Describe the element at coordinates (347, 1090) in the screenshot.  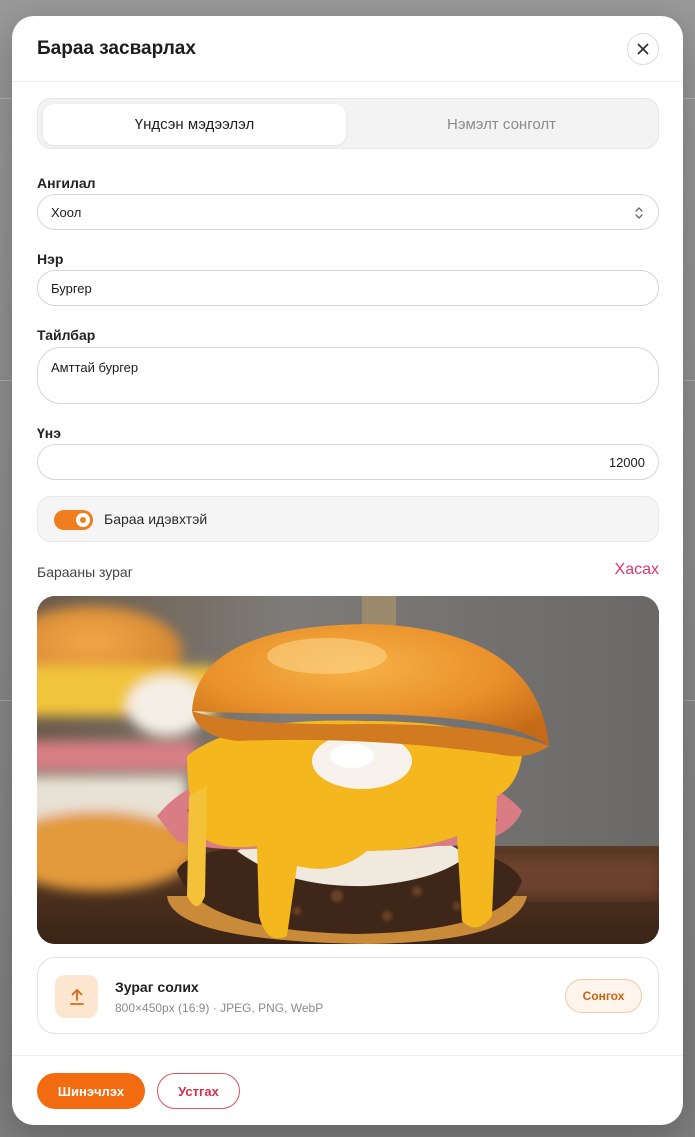
I see `modal-footer: Шинэчлэх Устгах` at that location.